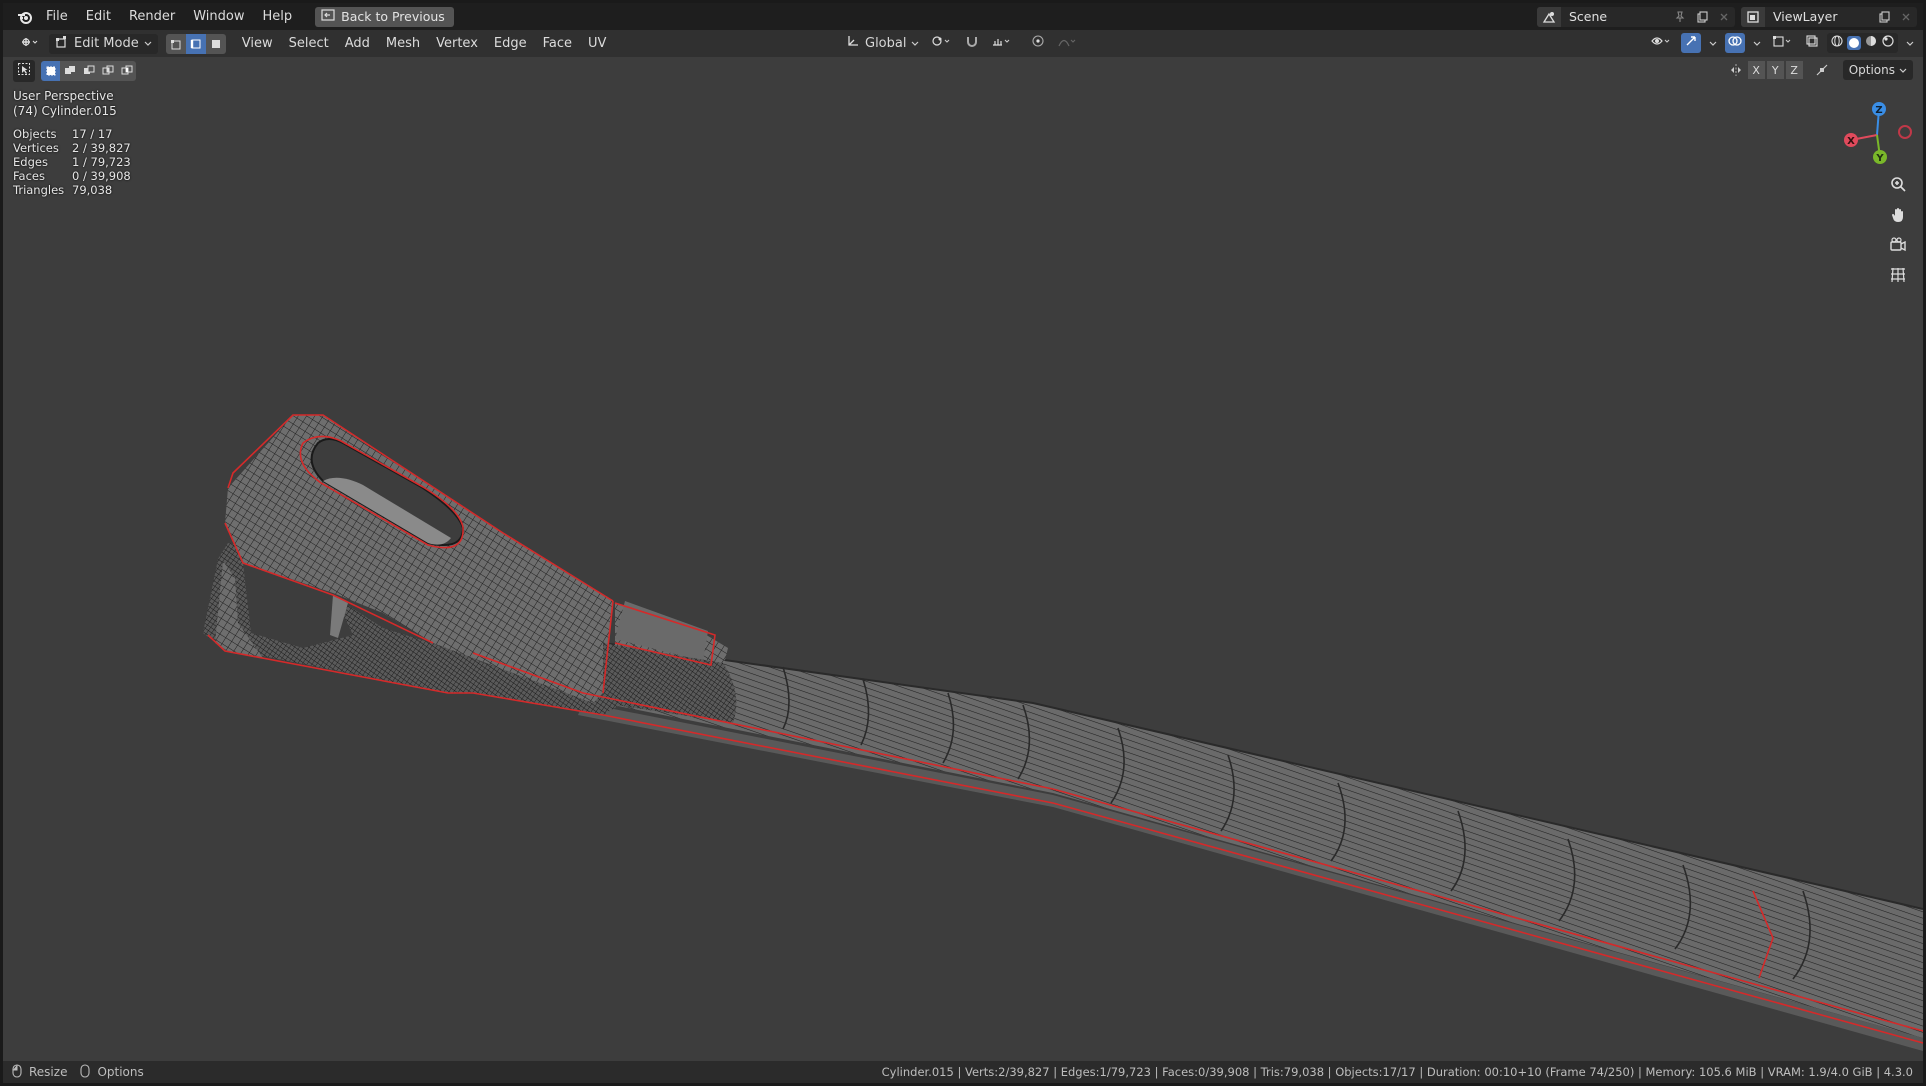 The width and height of the screenshot is (1926, 1086). Describe the element at coordinates (101, 148) in the screenshot. I see `stat-value: 2 / 39,827` at that location.